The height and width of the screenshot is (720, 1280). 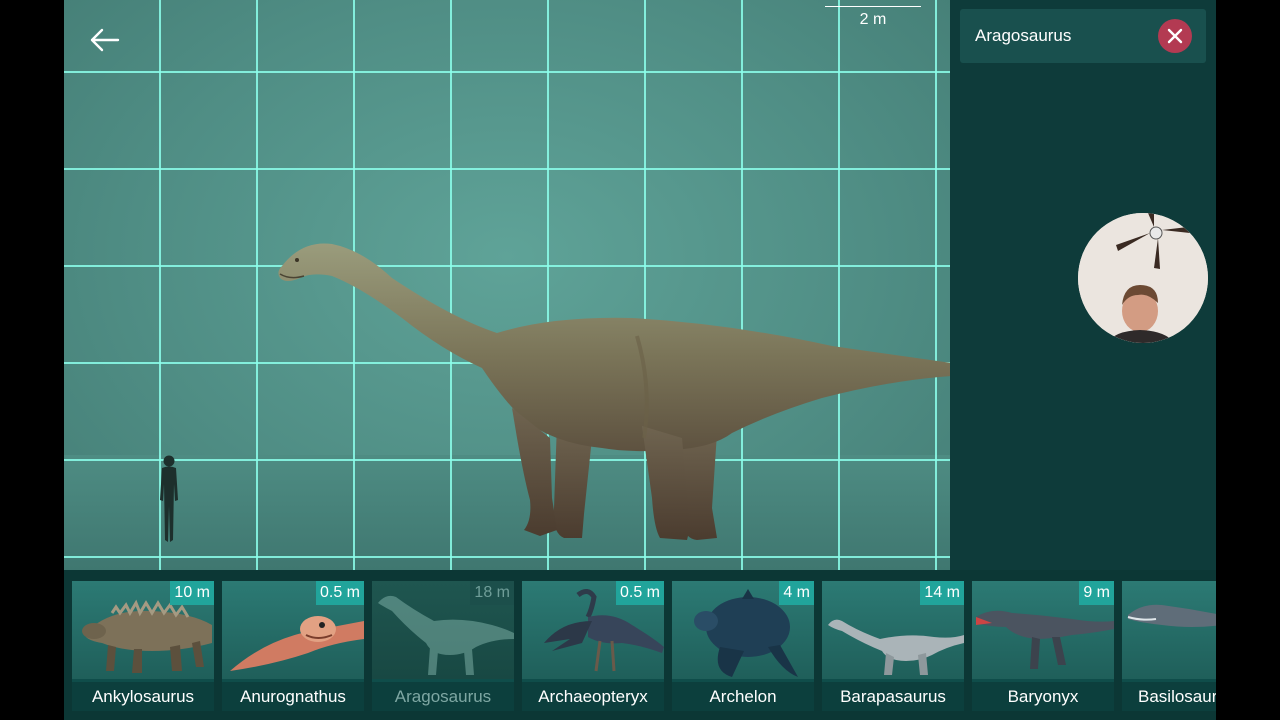 What do you see at coordinates (743, 696) in the screenshot?
I see `card-label: Archelon` at bounding box center [743, 696].